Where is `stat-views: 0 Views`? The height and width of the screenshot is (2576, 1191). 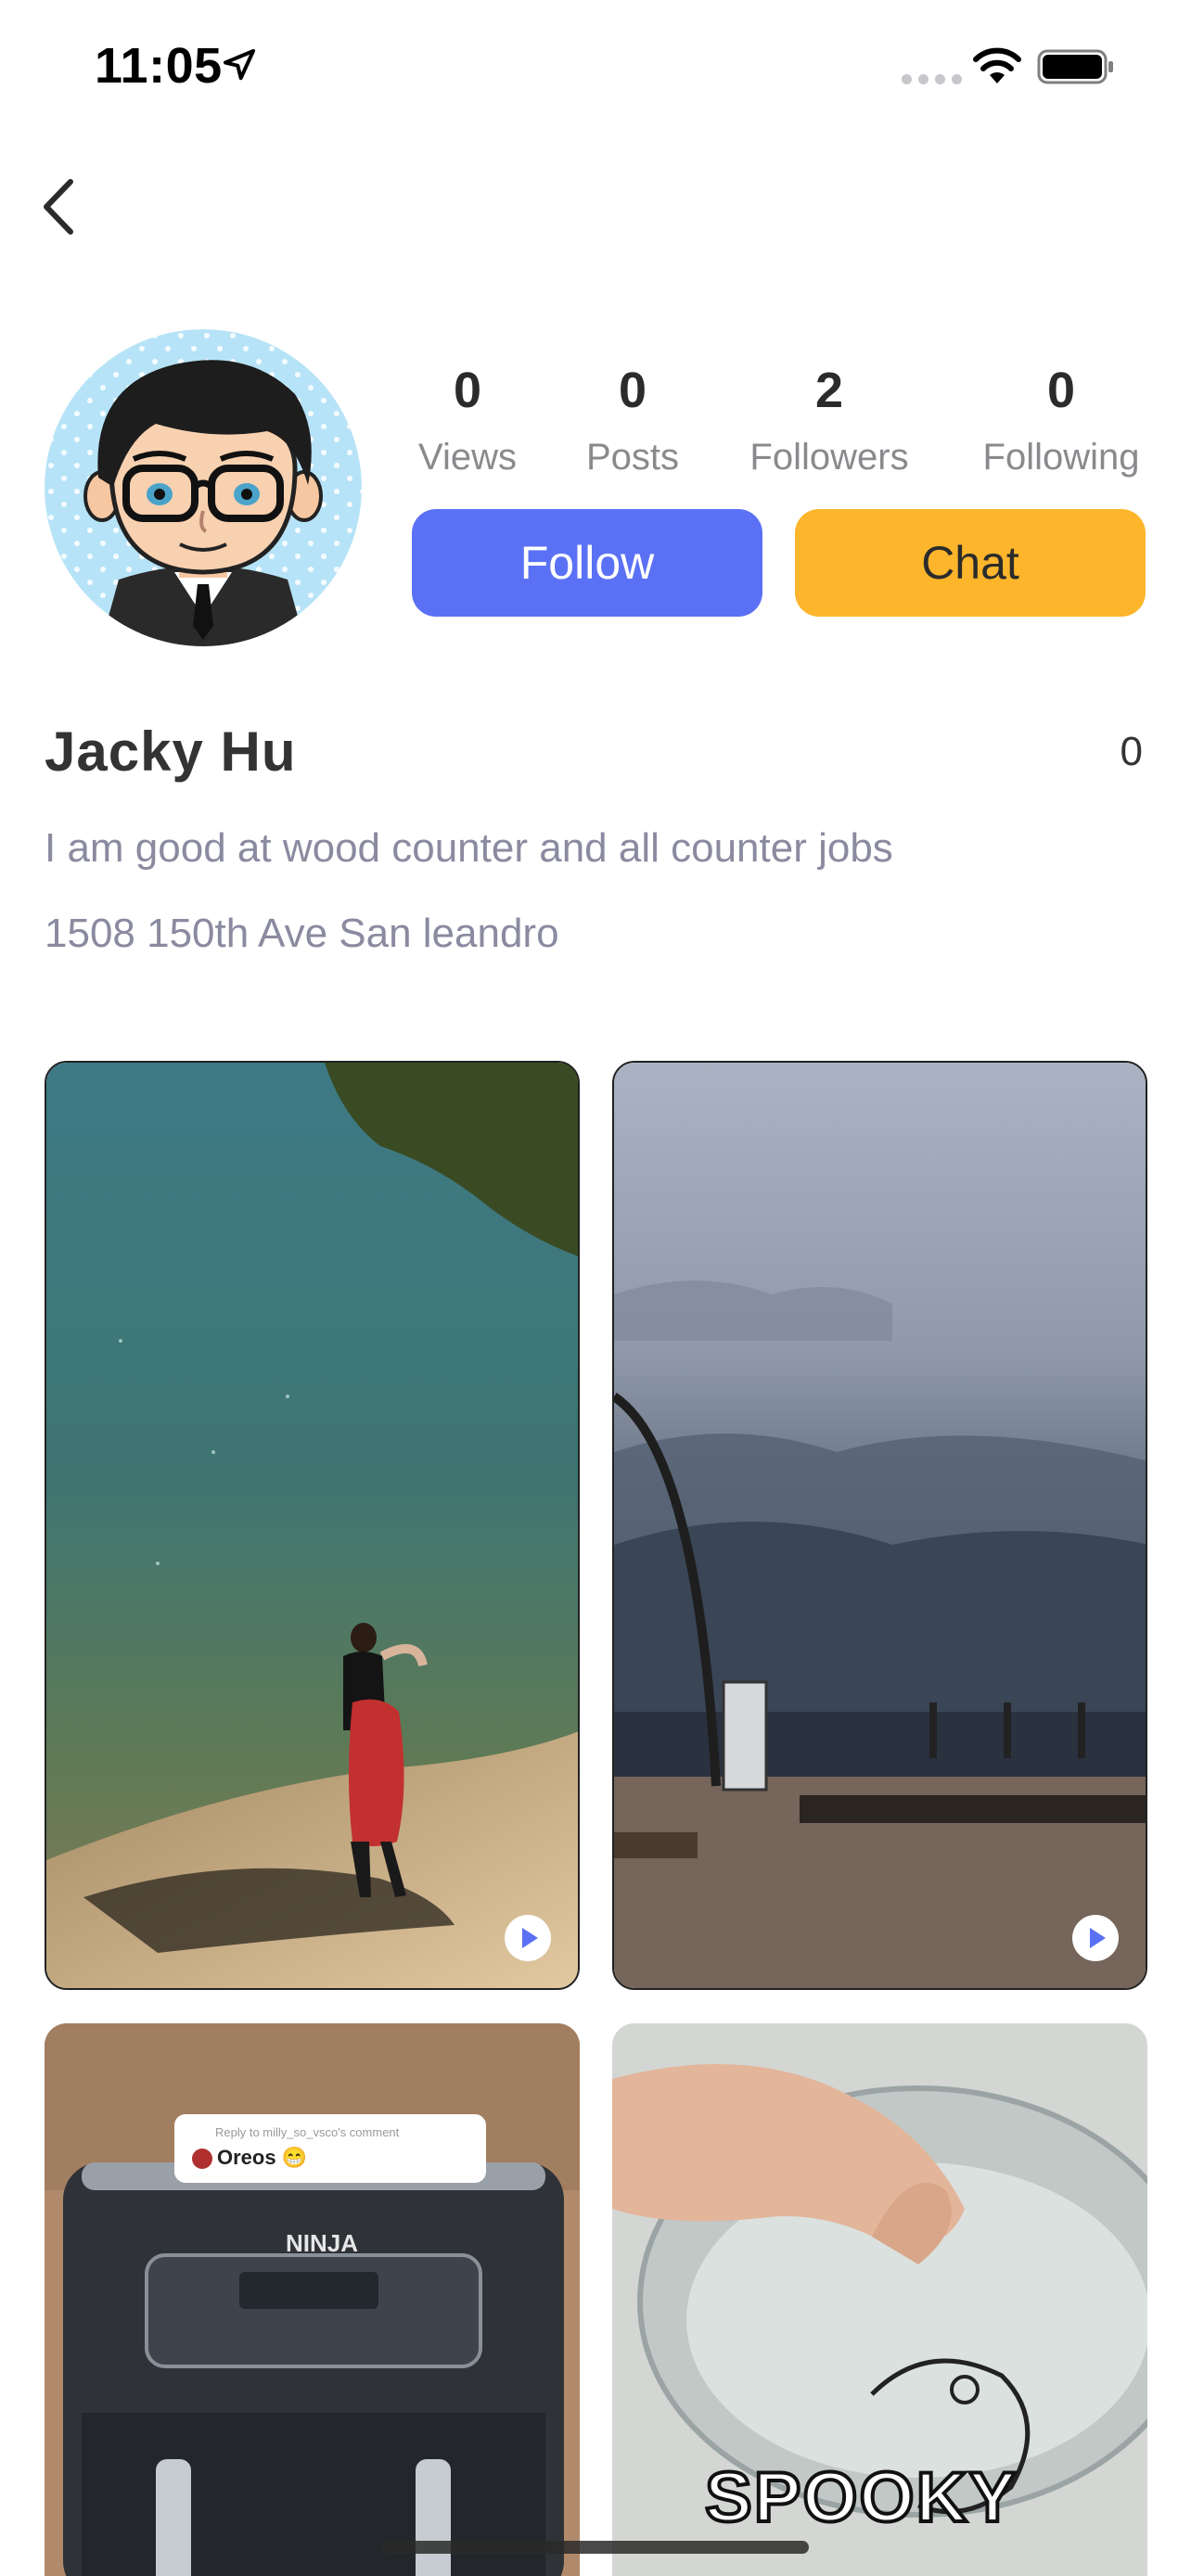 stat-views: 0 Views is located at coordinates (467, 422).